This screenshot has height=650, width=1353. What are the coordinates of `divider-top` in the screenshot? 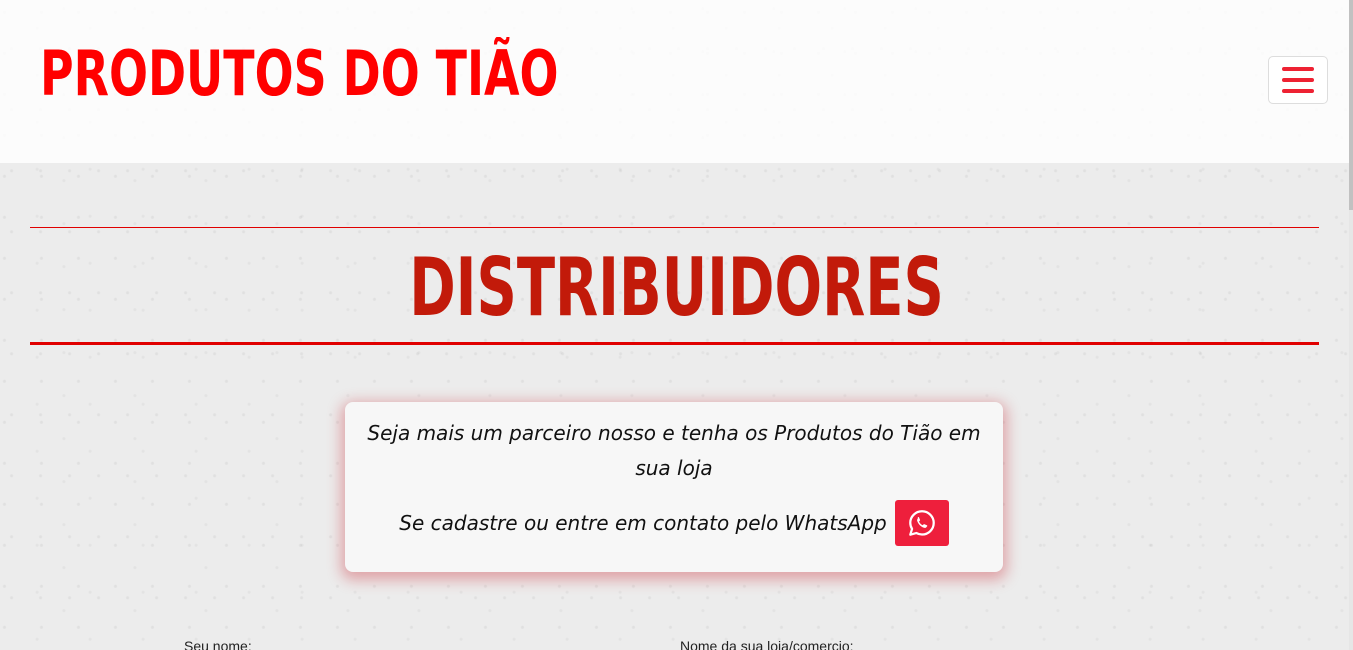 It's located at (674, 227).